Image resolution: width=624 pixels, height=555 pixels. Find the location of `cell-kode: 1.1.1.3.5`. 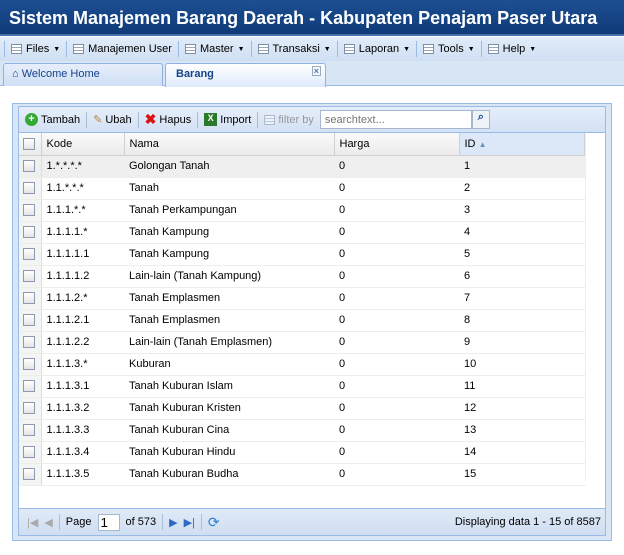

cell-kode: 1.1.1.3.5 is located at coordinates (82, 474).